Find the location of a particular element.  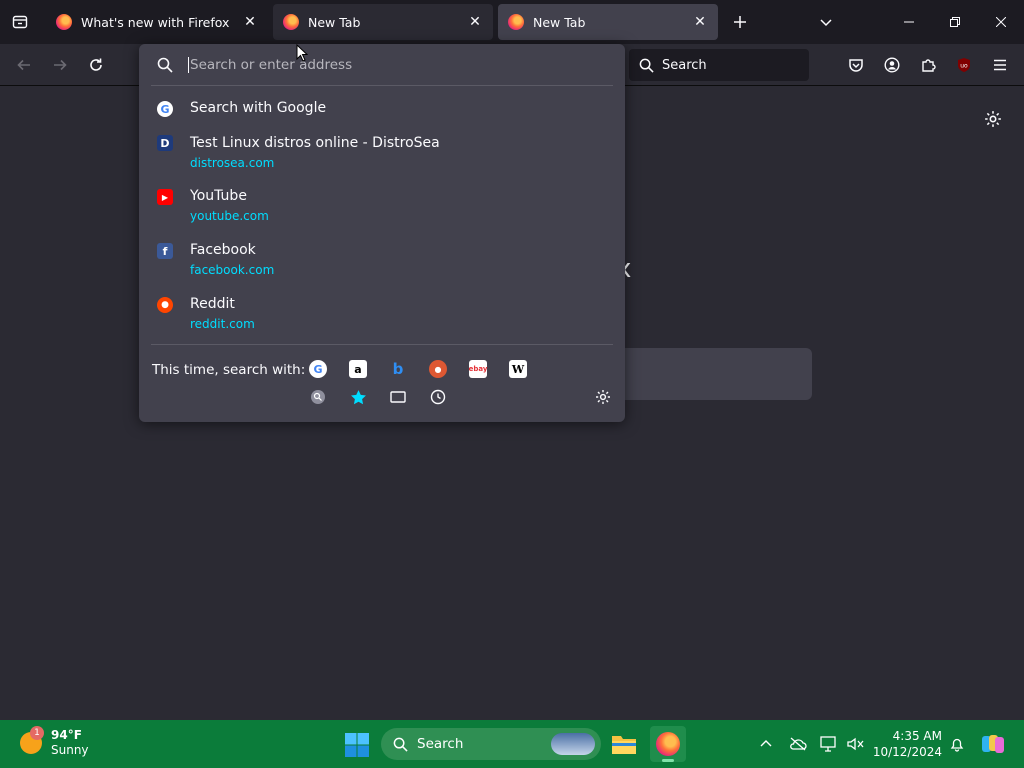

weather-temperature: 94°F is located at coordinates (66, 735).